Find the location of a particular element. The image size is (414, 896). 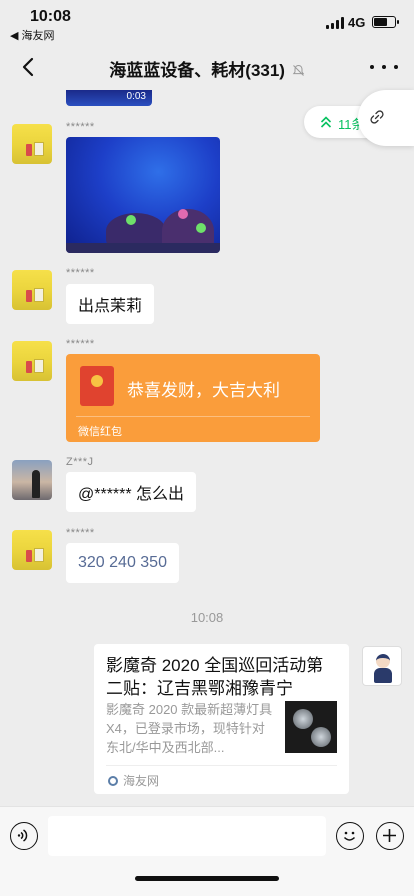

red-packet-message: 恭喜发财，大吉大利 微信红包 is located at coordinates (193, 398).